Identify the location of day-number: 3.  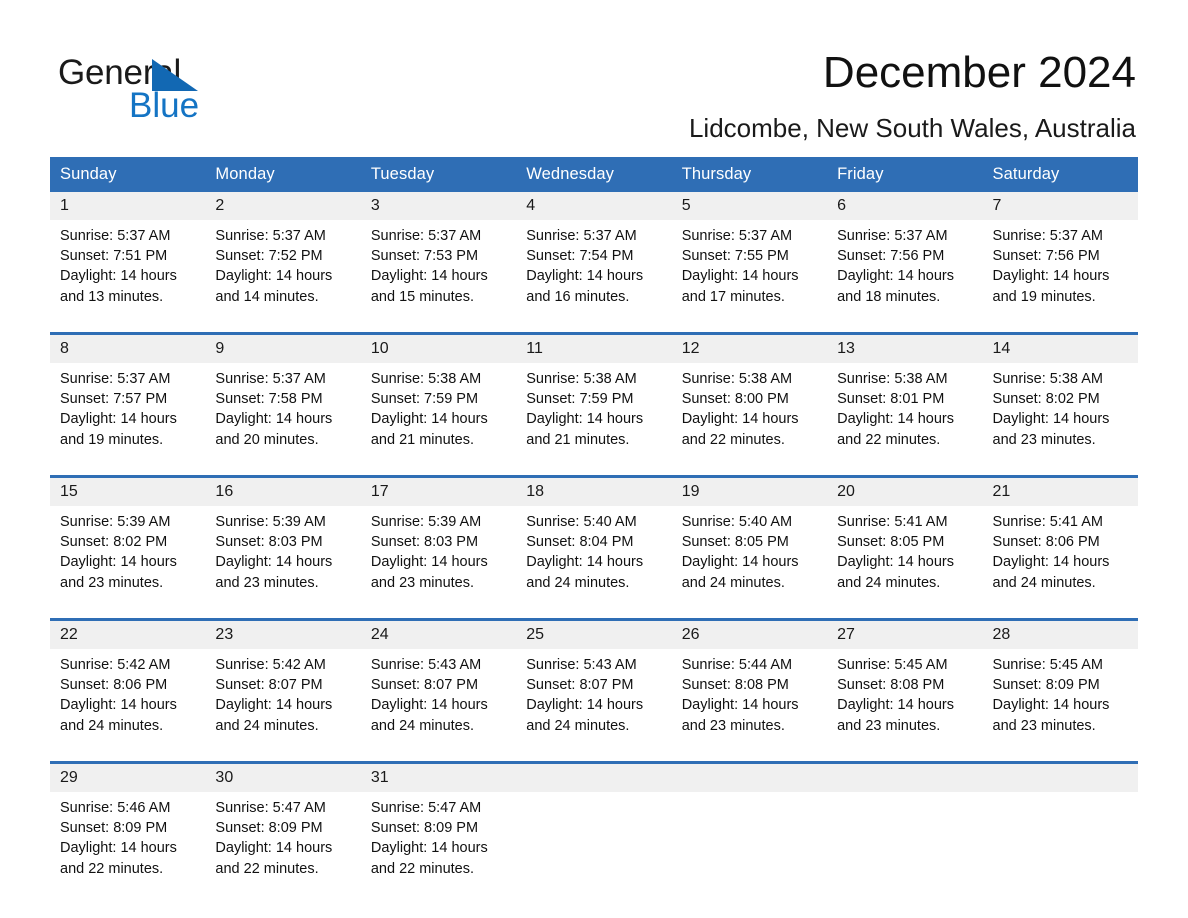
(438, 206).